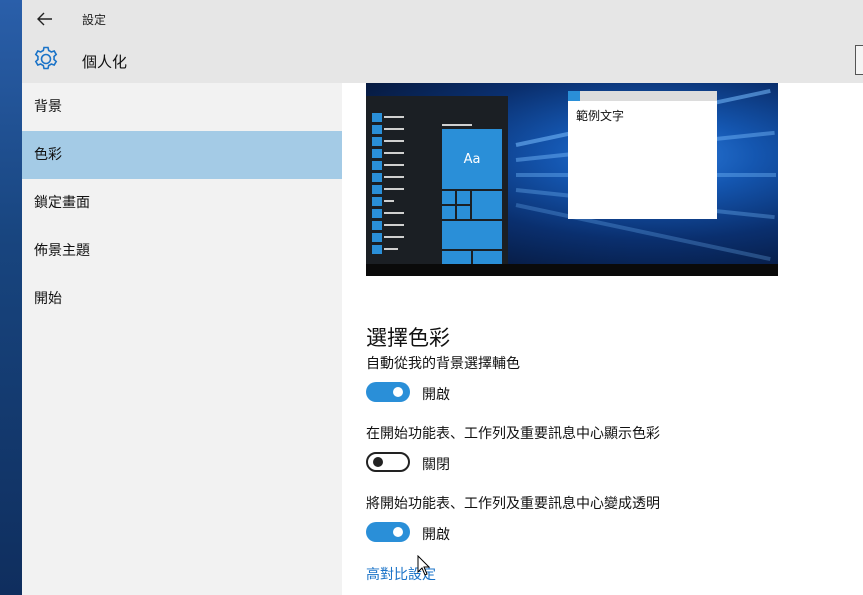 Image resolution: width=863 pixels, height=595 pixels. I want to click on preview-taskbar, so click(572, 270).